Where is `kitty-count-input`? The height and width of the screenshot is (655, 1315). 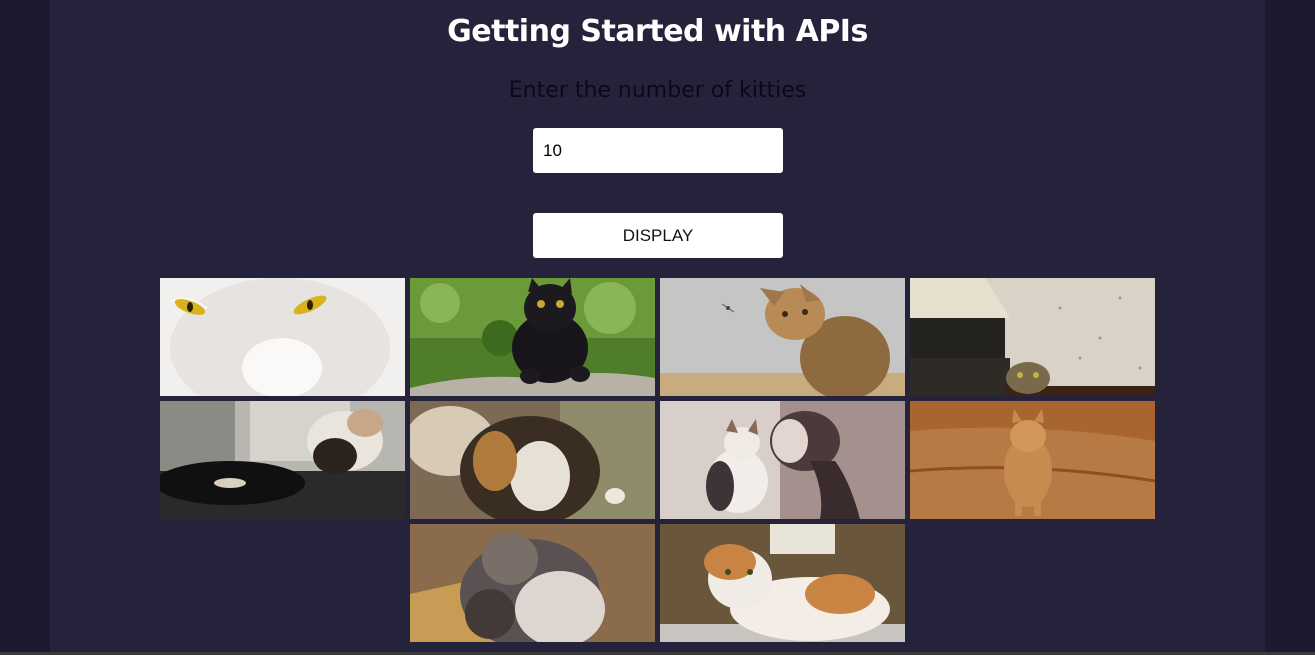 kitty-count-input is located at coordinates (658, 150).